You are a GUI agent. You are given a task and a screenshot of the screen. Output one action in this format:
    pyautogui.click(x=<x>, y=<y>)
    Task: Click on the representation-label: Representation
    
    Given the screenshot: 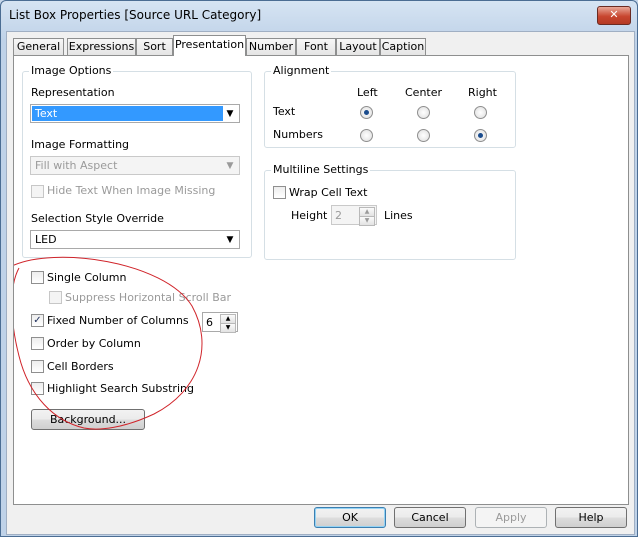 What is the action you would take?
    pyautogui.click(x=73, y=92)
    